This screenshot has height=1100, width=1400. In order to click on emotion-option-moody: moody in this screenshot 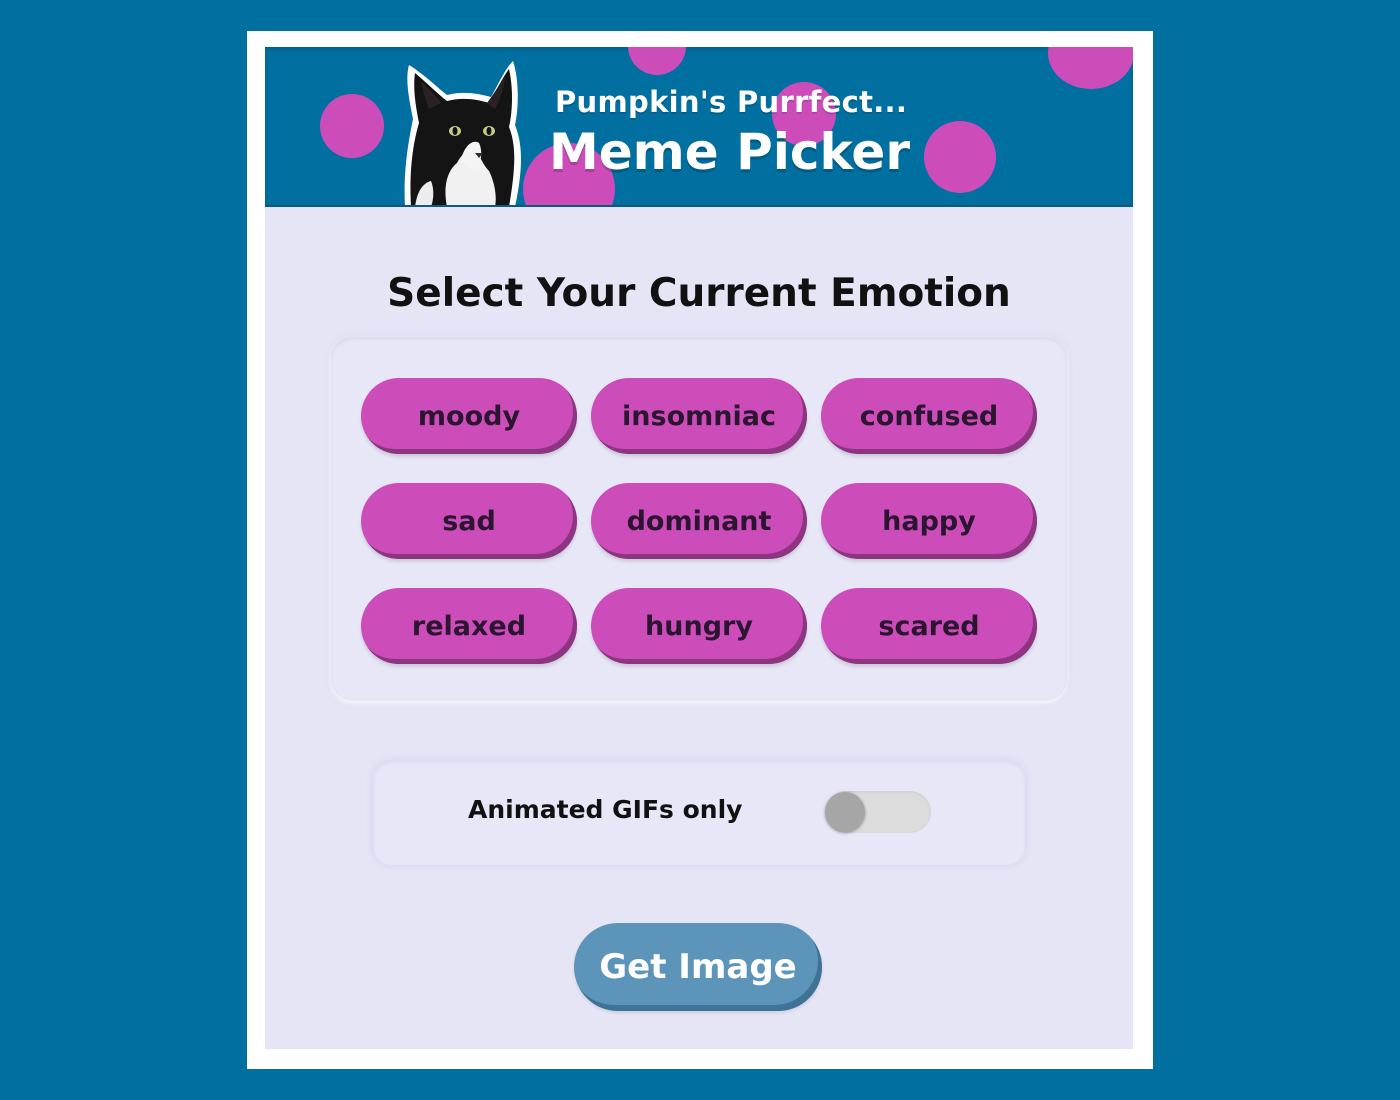, I will do `click(469, 416)`.